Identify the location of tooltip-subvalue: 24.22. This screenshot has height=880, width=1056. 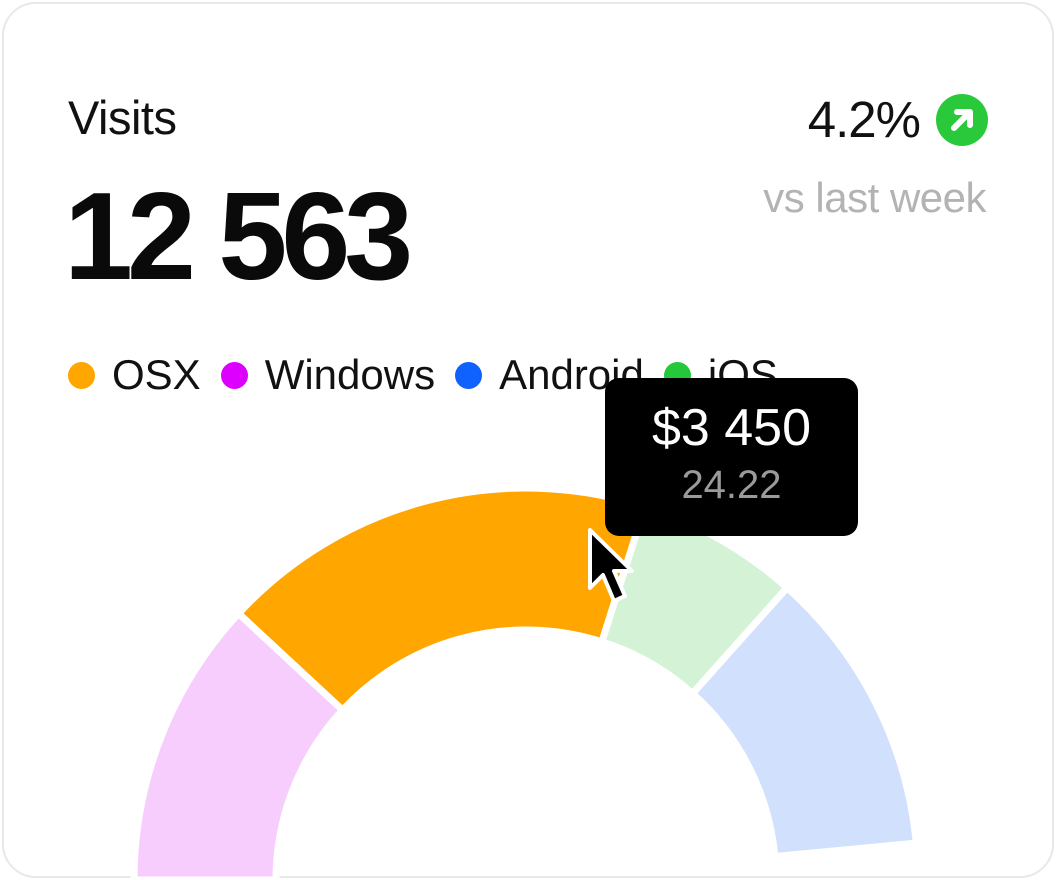
(731, 485).